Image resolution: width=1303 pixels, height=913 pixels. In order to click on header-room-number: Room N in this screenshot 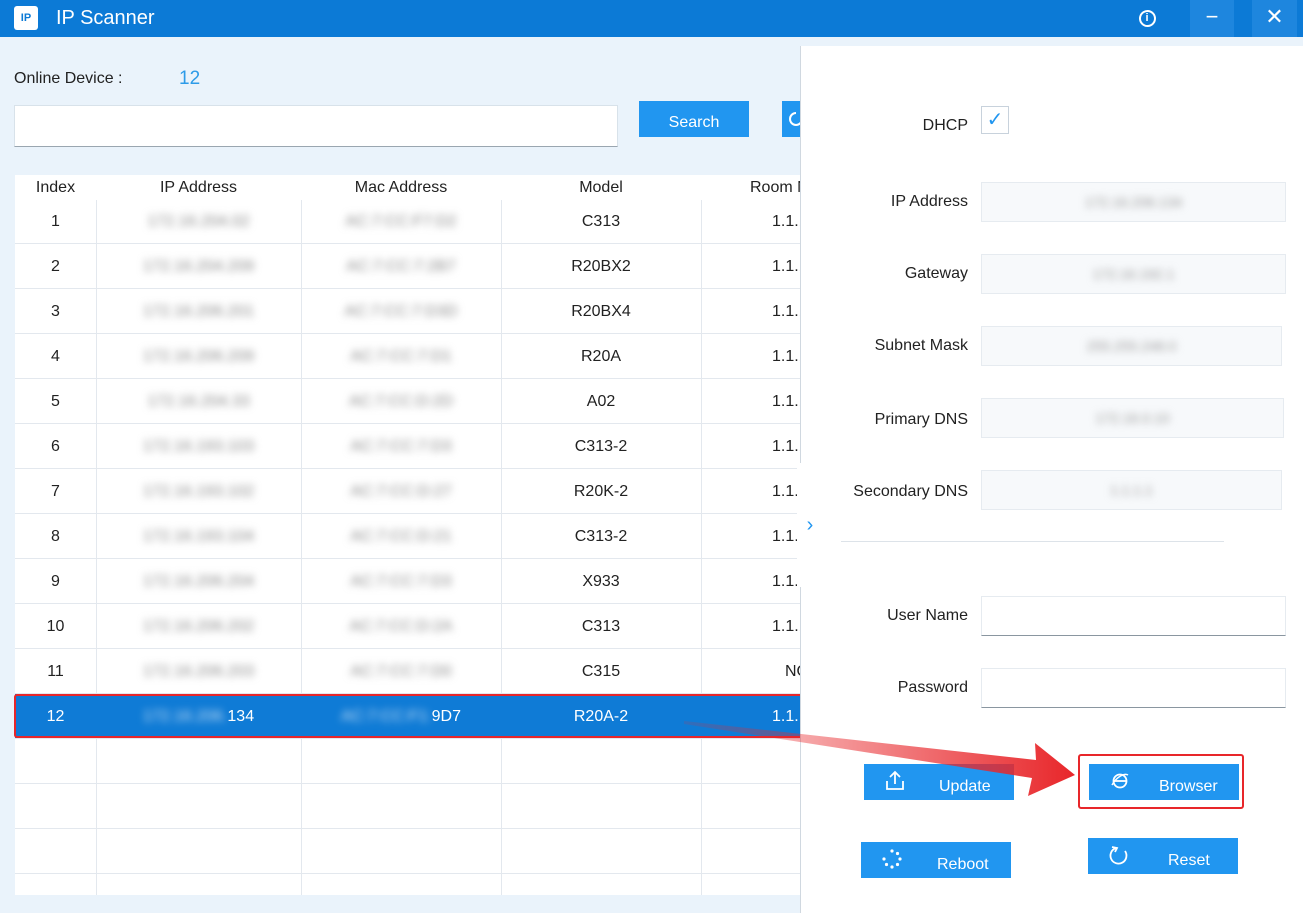, I will do `click(777, 187)`.